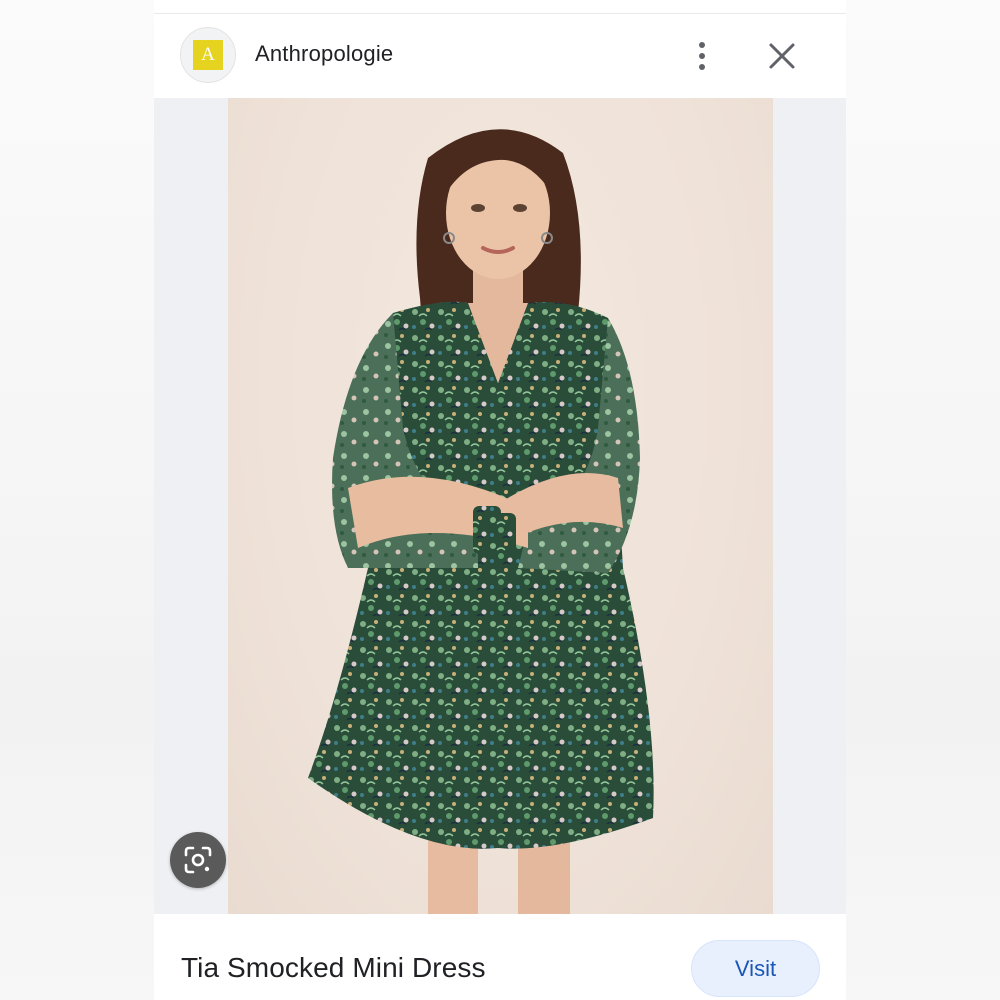 This screenshot has width=1000, height=1000. What do you see at coordinates (333, 968) in the screenshot?
I see `product-title: Tia Smocked Mini Dress` at bounding box center [333, 968].